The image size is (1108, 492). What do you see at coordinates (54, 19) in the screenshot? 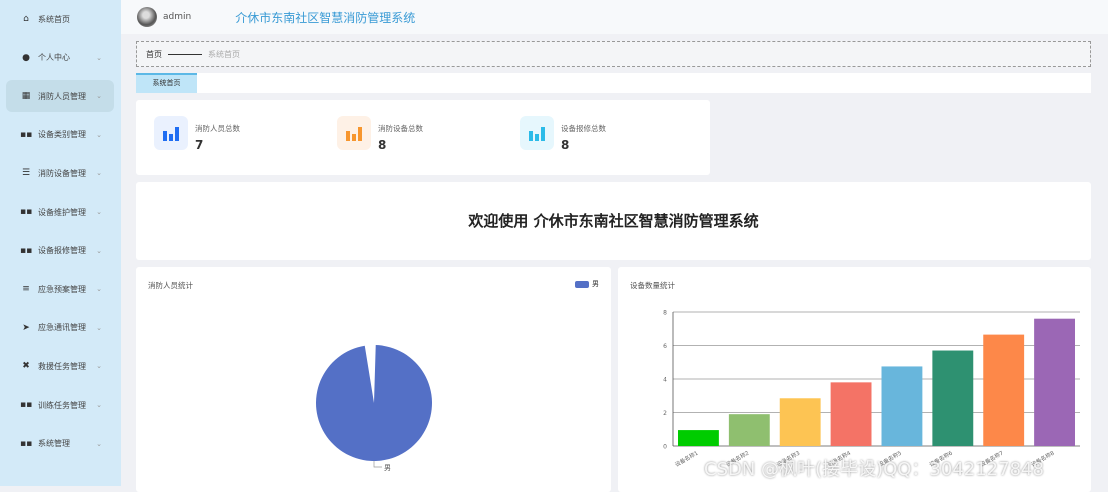
I see `sidebar-item-label: 系统首页` at bounding box center [54, 19].